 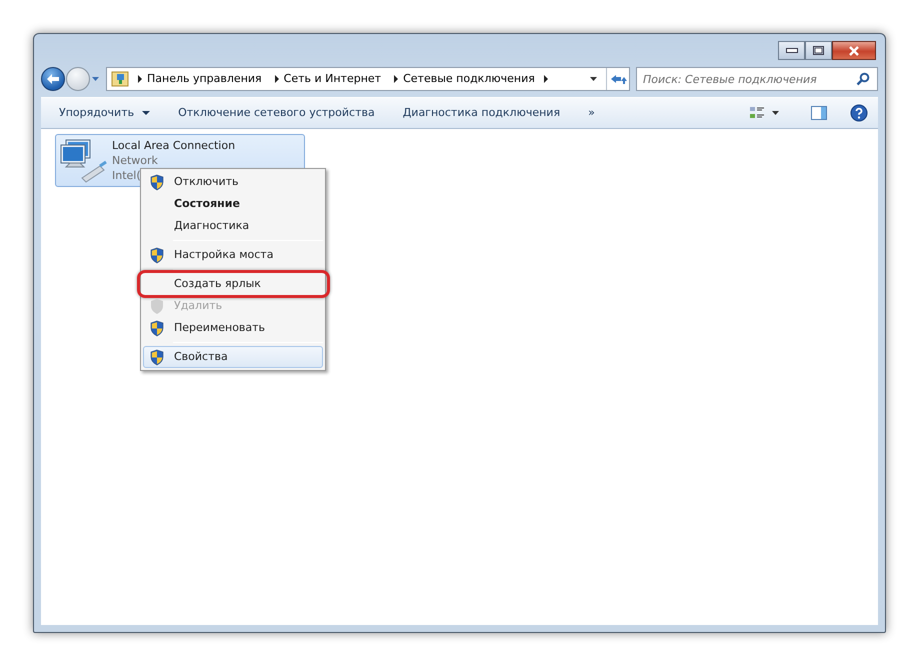 I want to click on maximize-icon, so click(x=818, y=50).